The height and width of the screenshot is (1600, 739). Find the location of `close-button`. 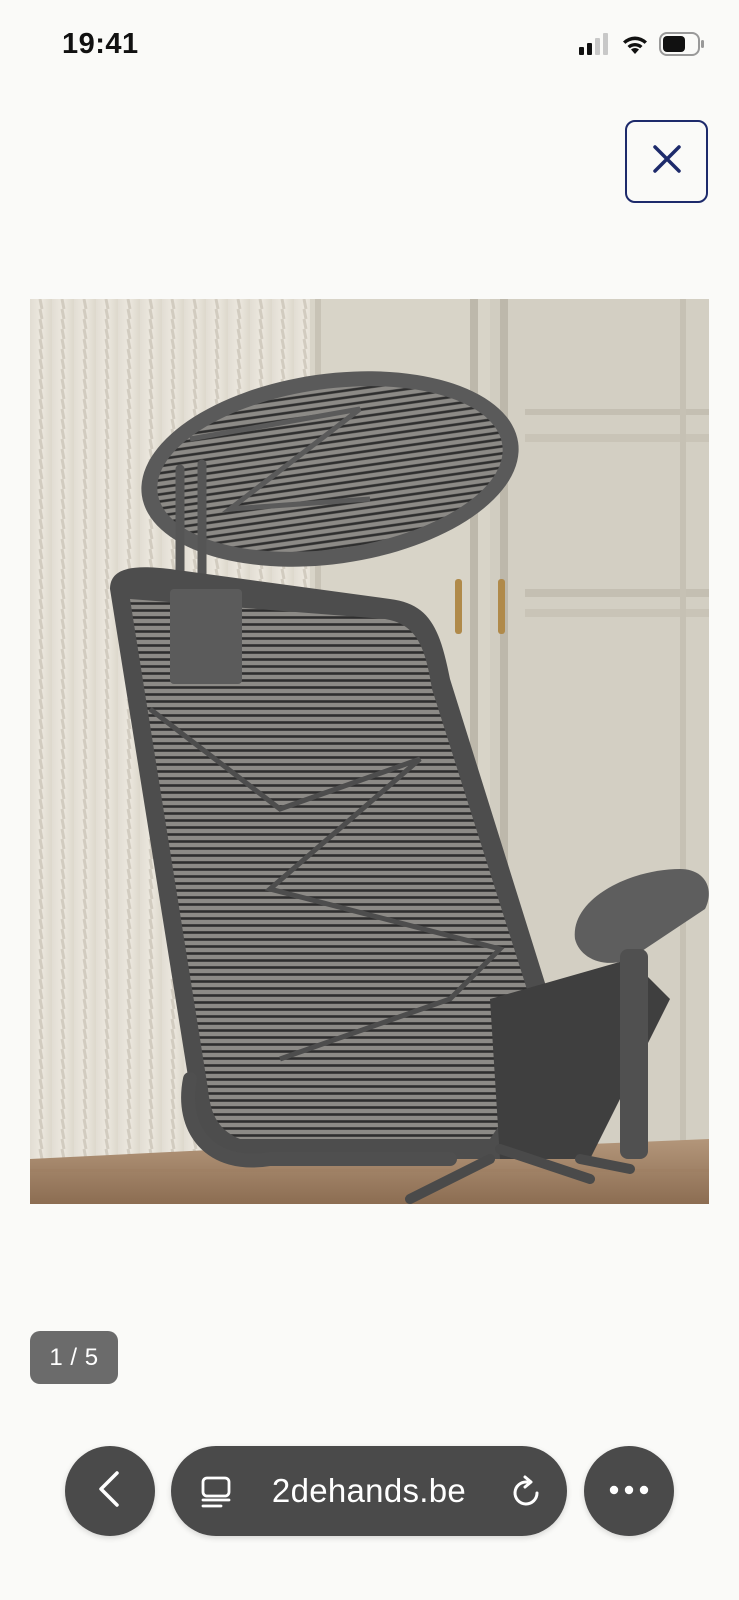

close-button is located at coordinates (666, 161).